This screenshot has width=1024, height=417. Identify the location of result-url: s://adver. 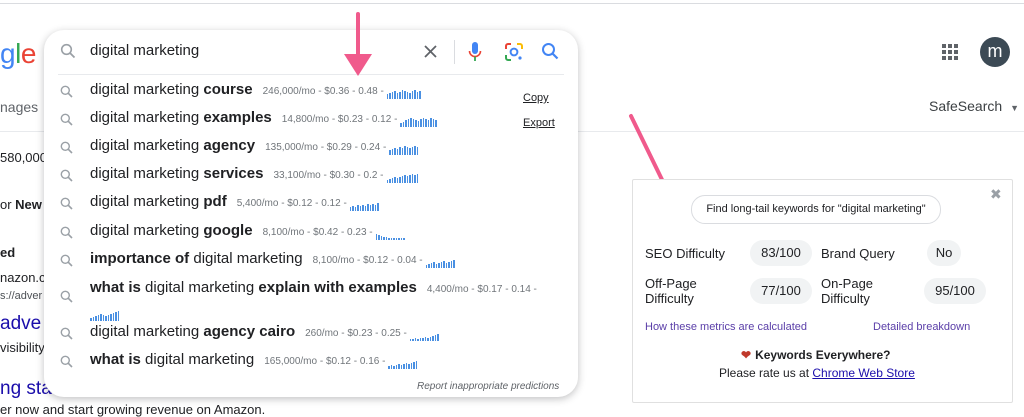
(21, 296).